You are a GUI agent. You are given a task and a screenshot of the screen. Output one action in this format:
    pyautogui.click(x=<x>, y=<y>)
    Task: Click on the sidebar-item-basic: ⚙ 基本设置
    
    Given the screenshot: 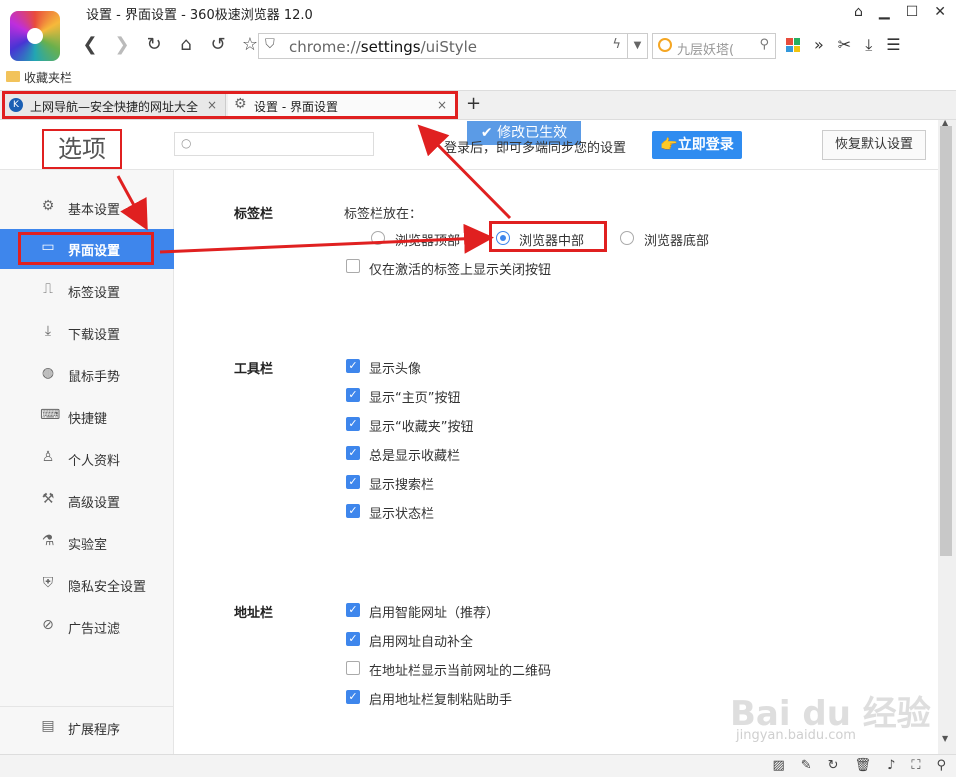 What is the action you would take?
    pyautogui.click(x=87, y=208)
    